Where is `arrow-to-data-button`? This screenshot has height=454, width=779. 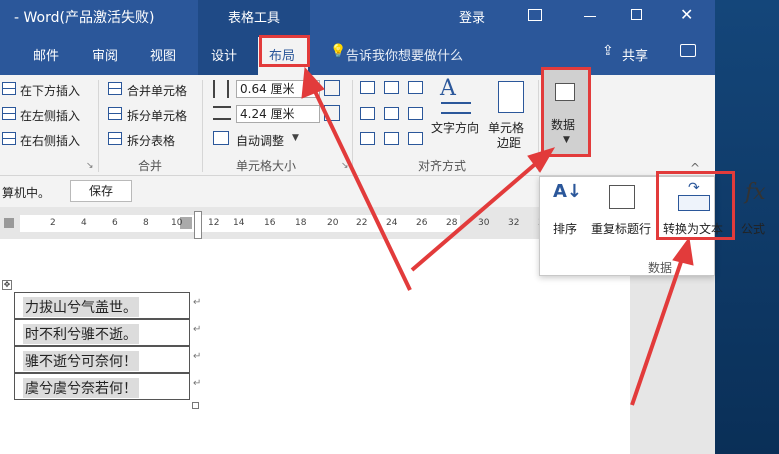 arrow-to-data-button is located at coordinates (476, 215).